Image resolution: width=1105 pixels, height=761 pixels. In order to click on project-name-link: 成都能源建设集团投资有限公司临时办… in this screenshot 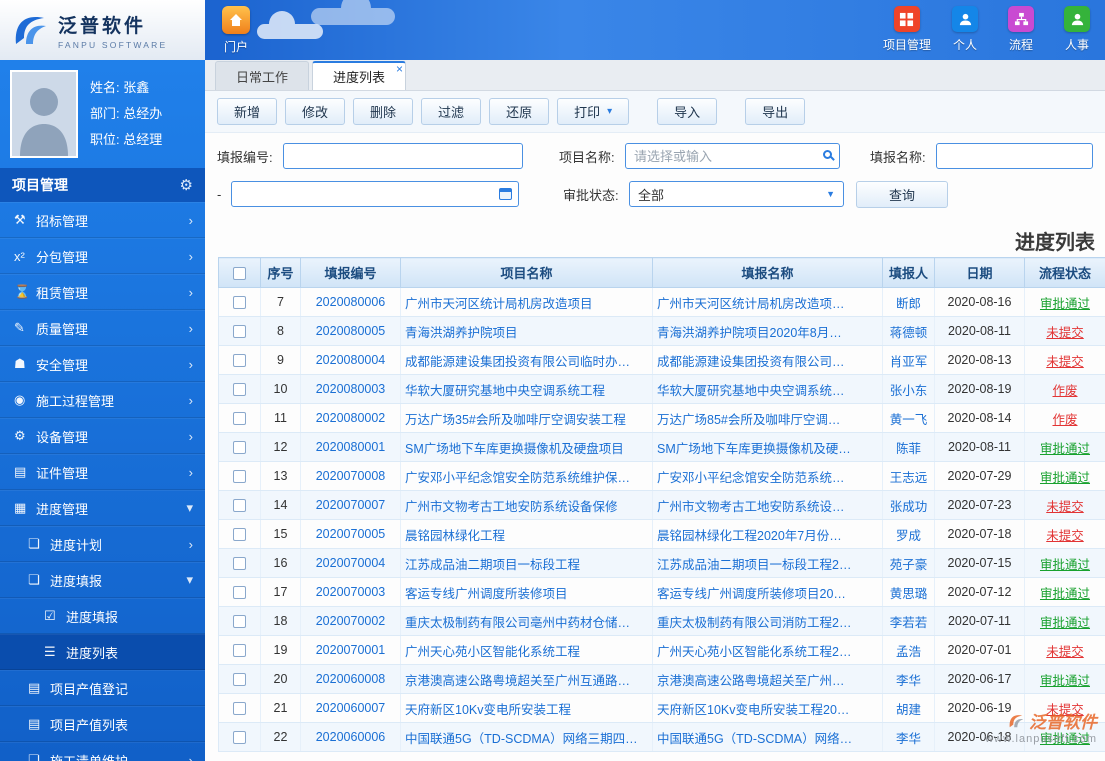, I will do `click(526, 360)`.